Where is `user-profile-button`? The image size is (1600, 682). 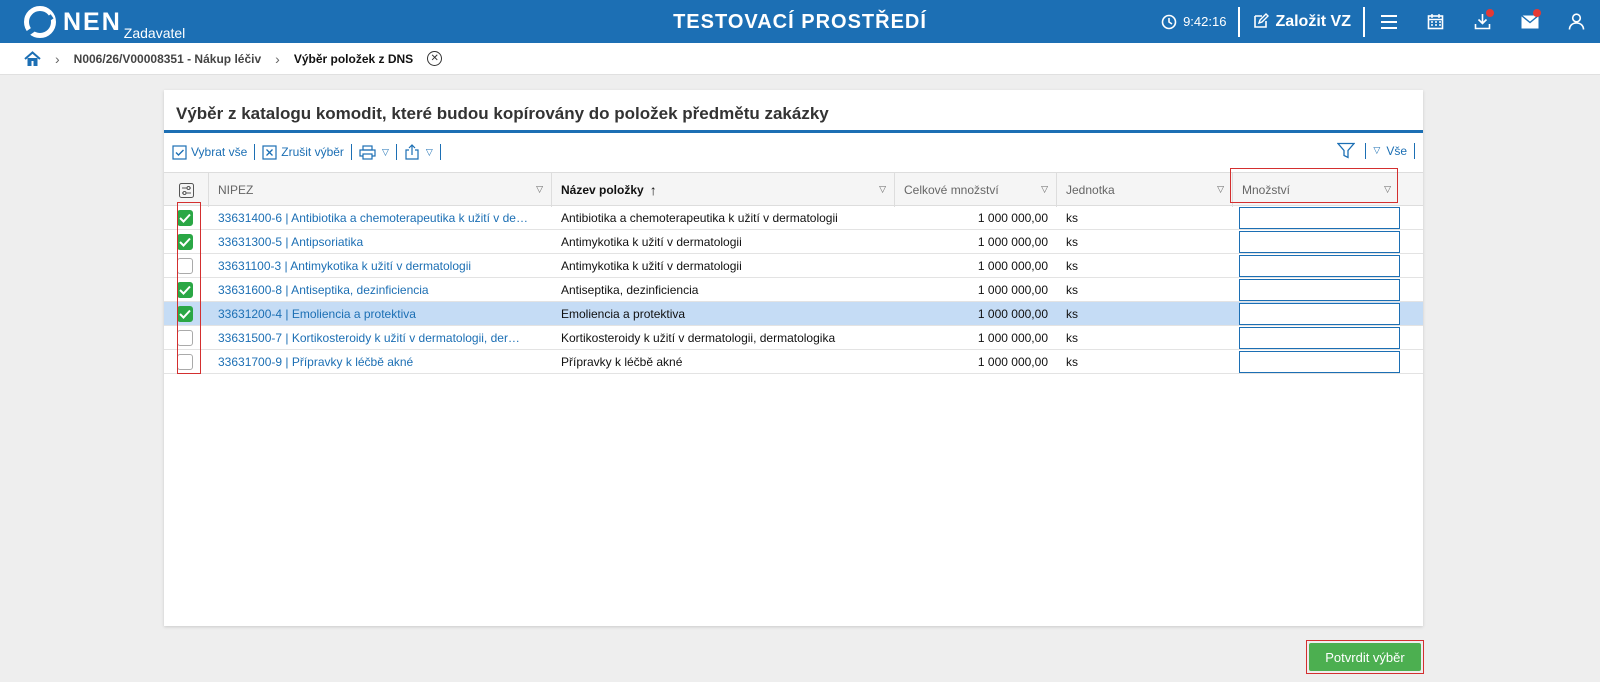
user-profile-button is located at coordinates (1576, 21).